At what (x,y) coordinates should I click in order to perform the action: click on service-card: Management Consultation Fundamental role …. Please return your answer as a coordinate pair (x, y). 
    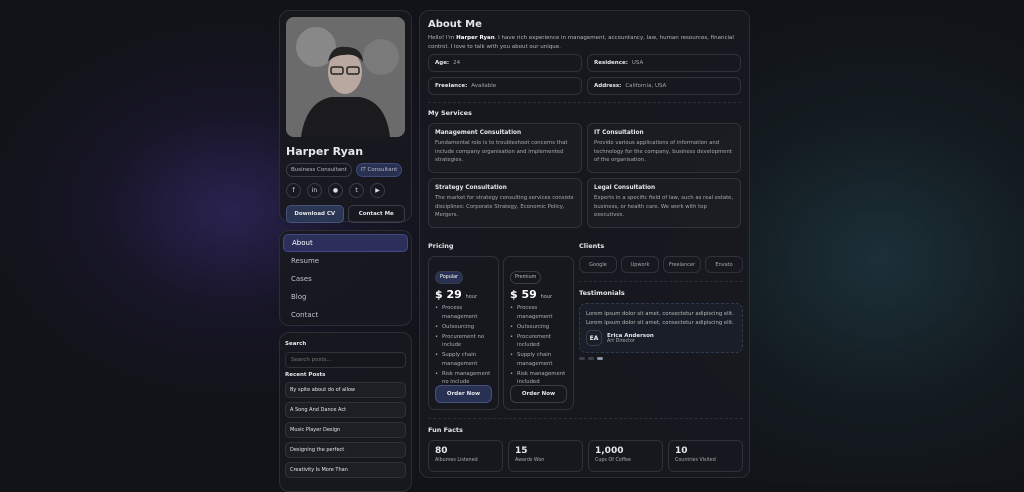
    Looking at the image, I should click on (505, 148).